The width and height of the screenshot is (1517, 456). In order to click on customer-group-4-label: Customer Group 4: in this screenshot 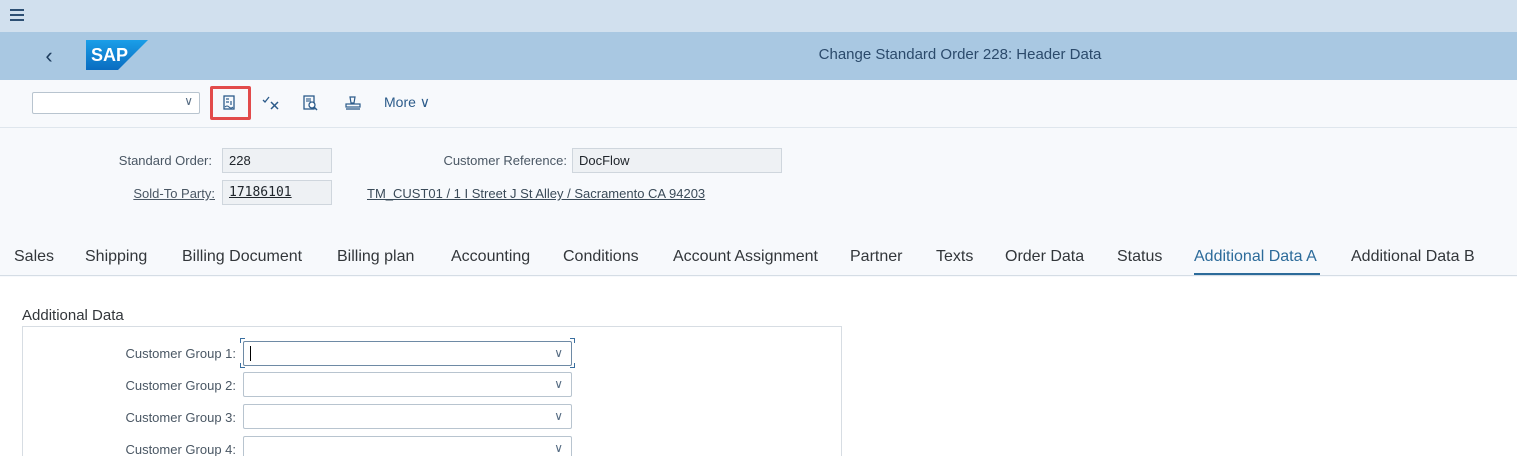, I will do `click(180, 449)`.